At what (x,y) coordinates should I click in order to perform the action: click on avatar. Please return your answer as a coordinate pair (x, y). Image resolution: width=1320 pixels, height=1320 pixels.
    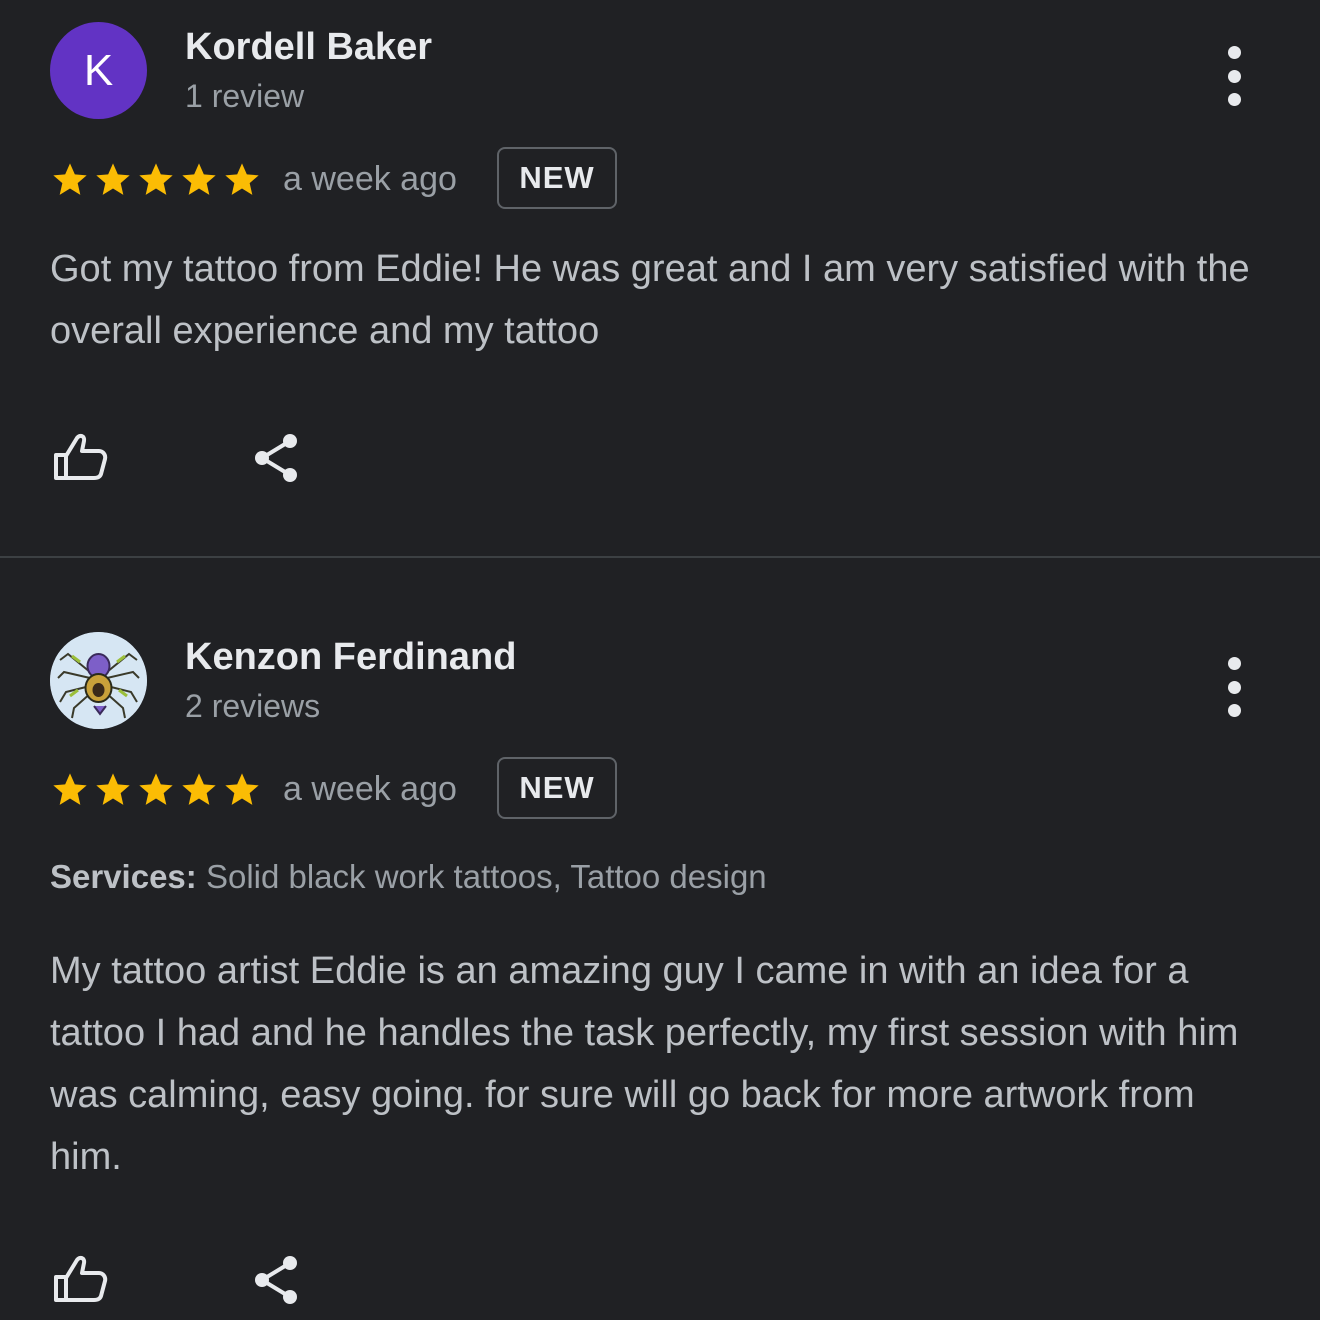
    Looking at the image, I should click on (98, 680).